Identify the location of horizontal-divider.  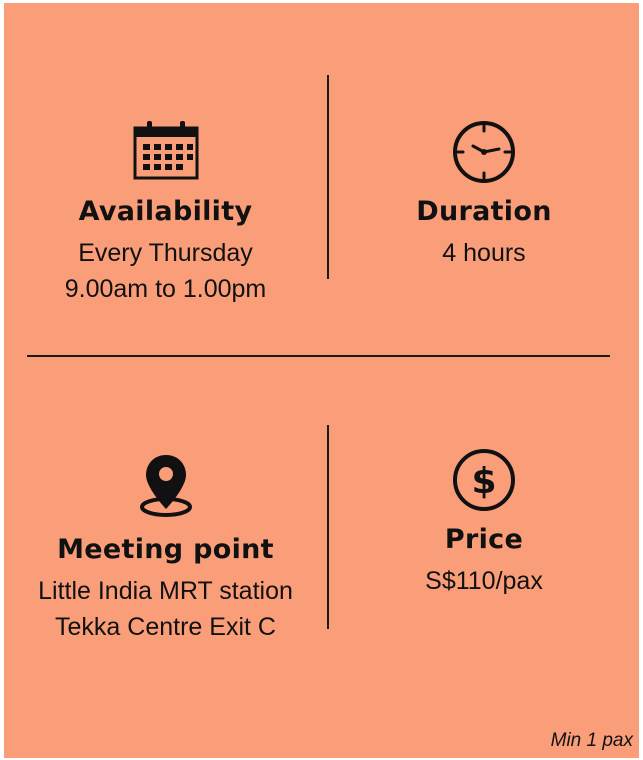
(318, 356).